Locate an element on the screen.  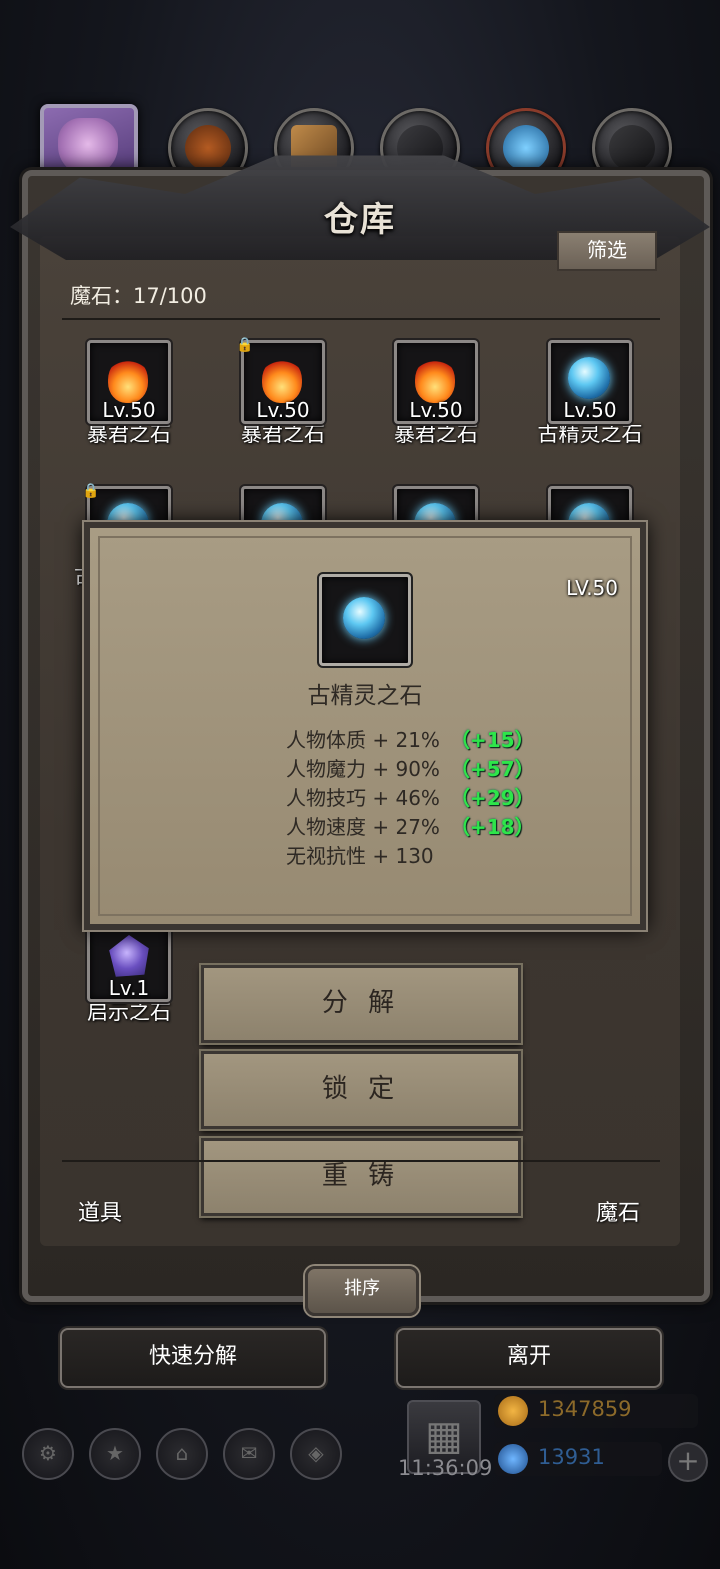
lock-button: 锁 定 is located at coordinates (361, 1090).